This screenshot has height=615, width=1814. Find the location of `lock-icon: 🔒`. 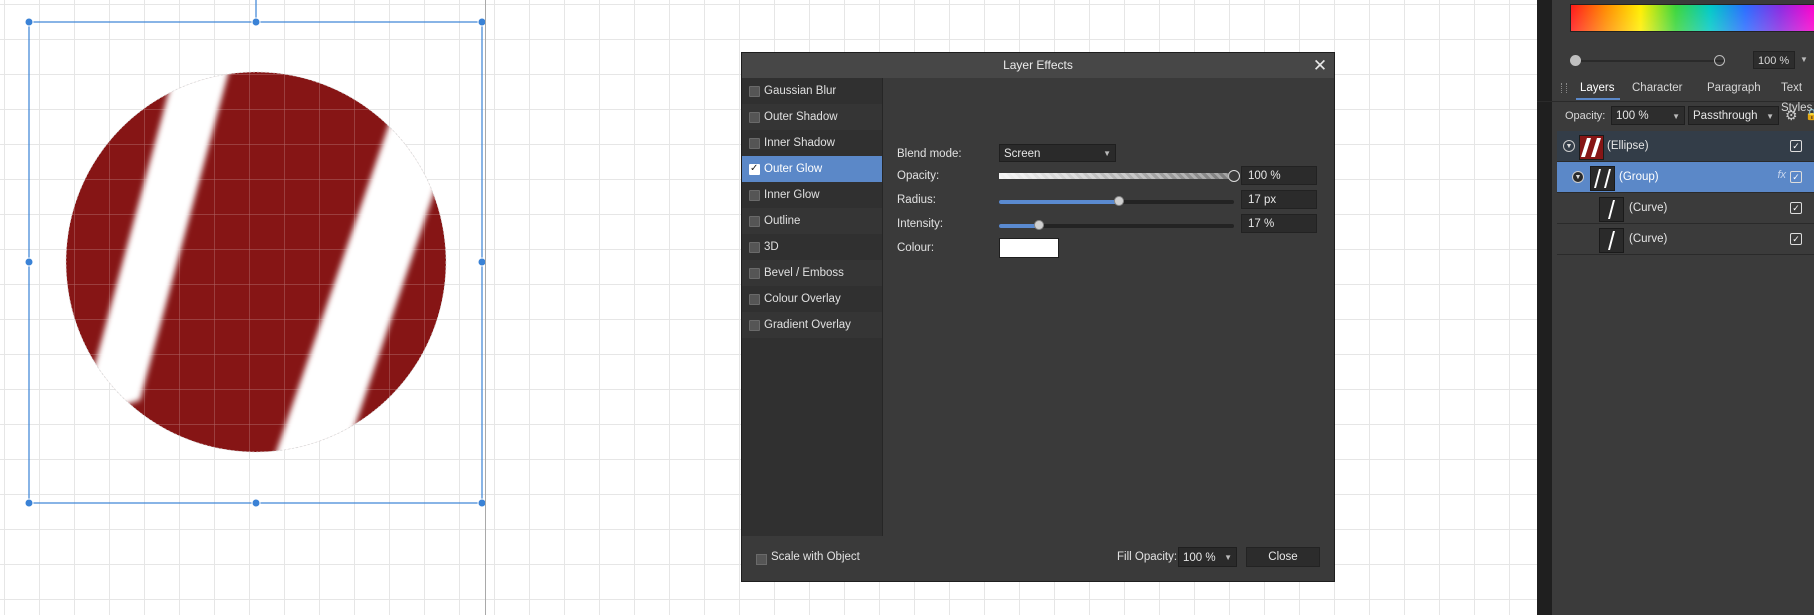

lock-icon: 🔒 is located at coordinates (1809, 115).